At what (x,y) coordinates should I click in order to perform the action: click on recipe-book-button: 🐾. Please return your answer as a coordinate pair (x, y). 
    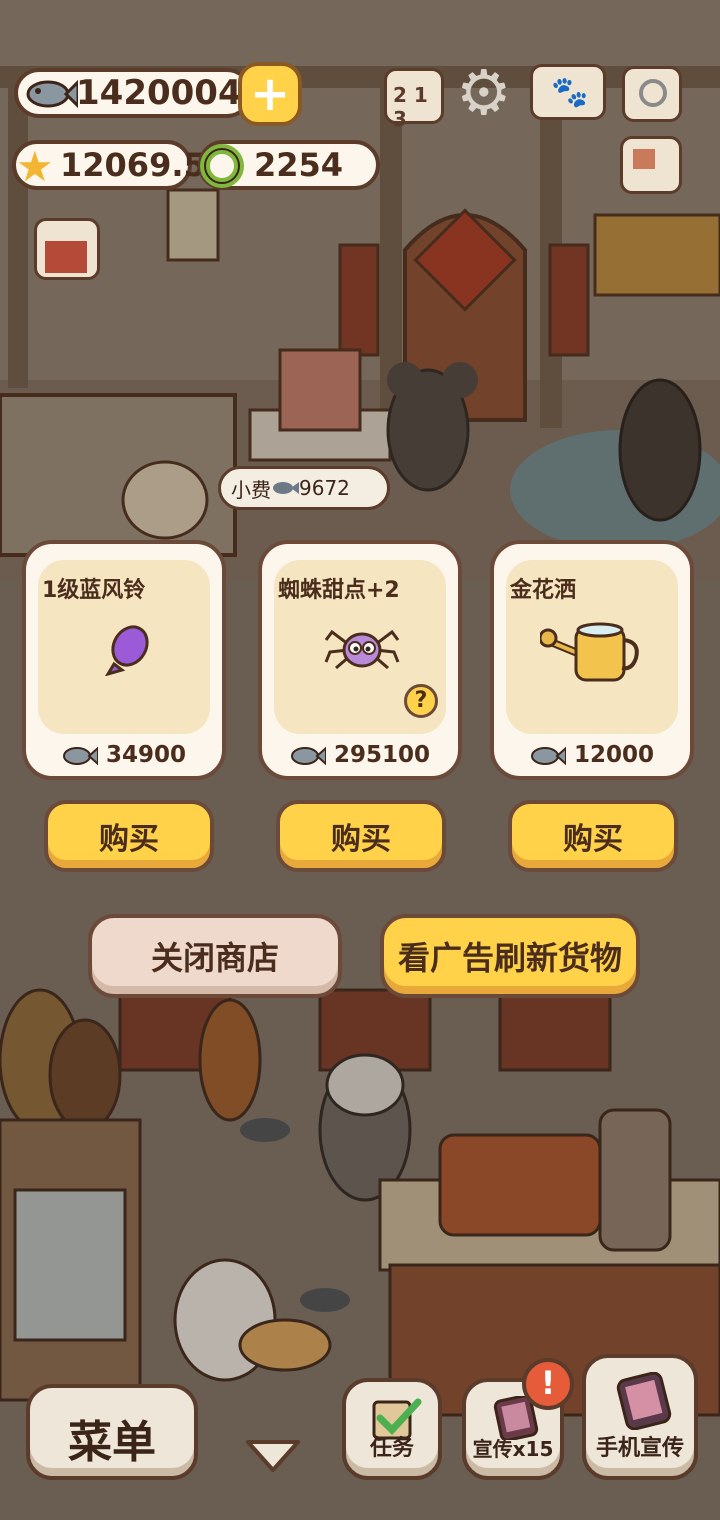
    Looking at the image, I should click on (568, 92).